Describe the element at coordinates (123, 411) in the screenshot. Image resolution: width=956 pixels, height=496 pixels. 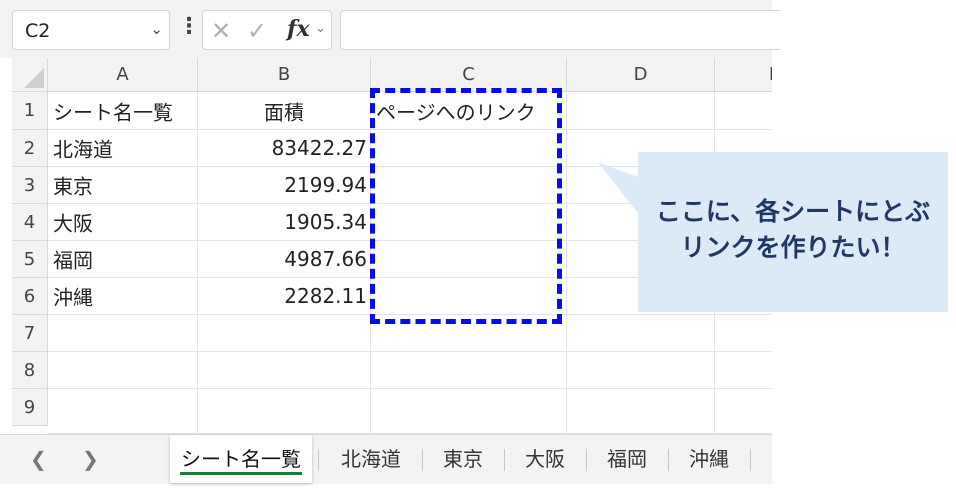
I see `cell-a9` at that location.